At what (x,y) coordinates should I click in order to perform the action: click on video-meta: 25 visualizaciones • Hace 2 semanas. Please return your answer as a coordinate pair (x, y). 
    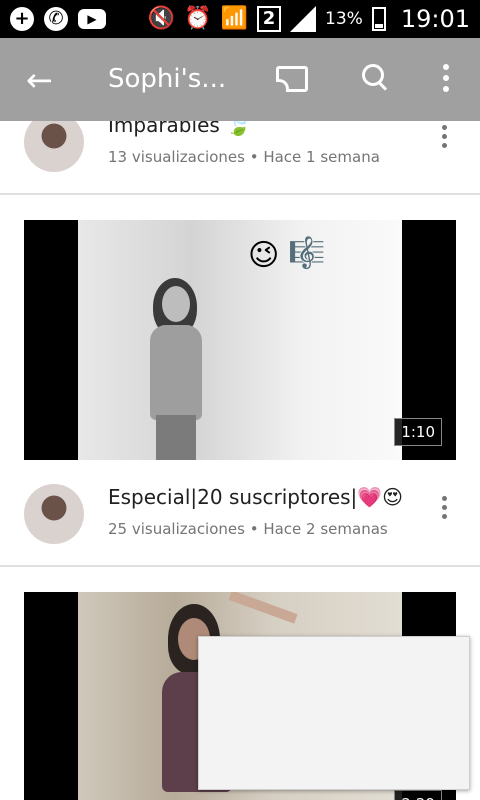
    Looking at the image, I should click on (248, 529).